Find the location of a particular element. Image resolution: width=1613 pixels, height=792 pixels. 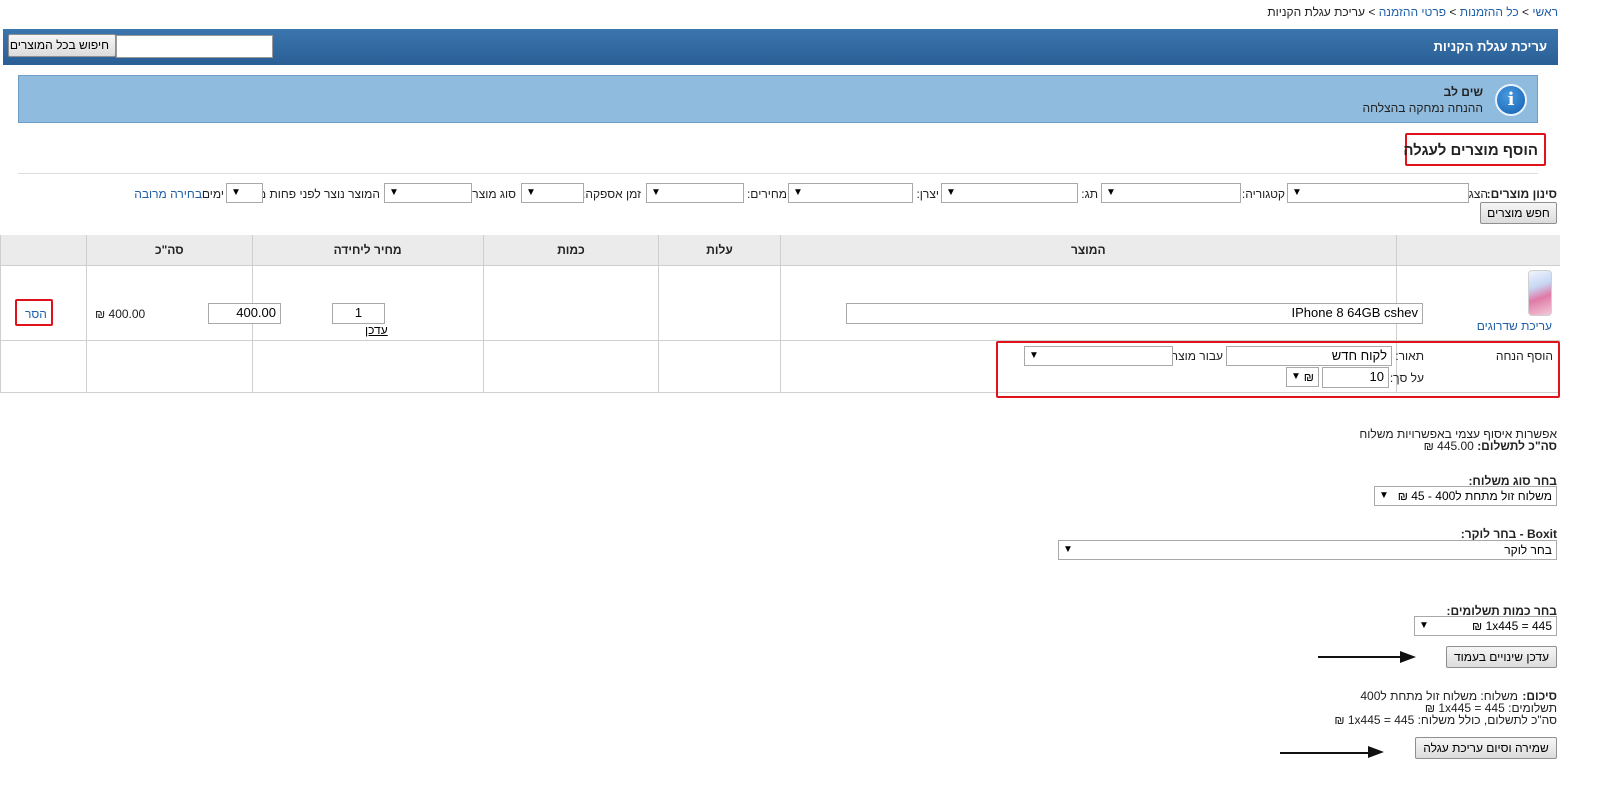

actions-column-header is located at coordinates (43, 250).